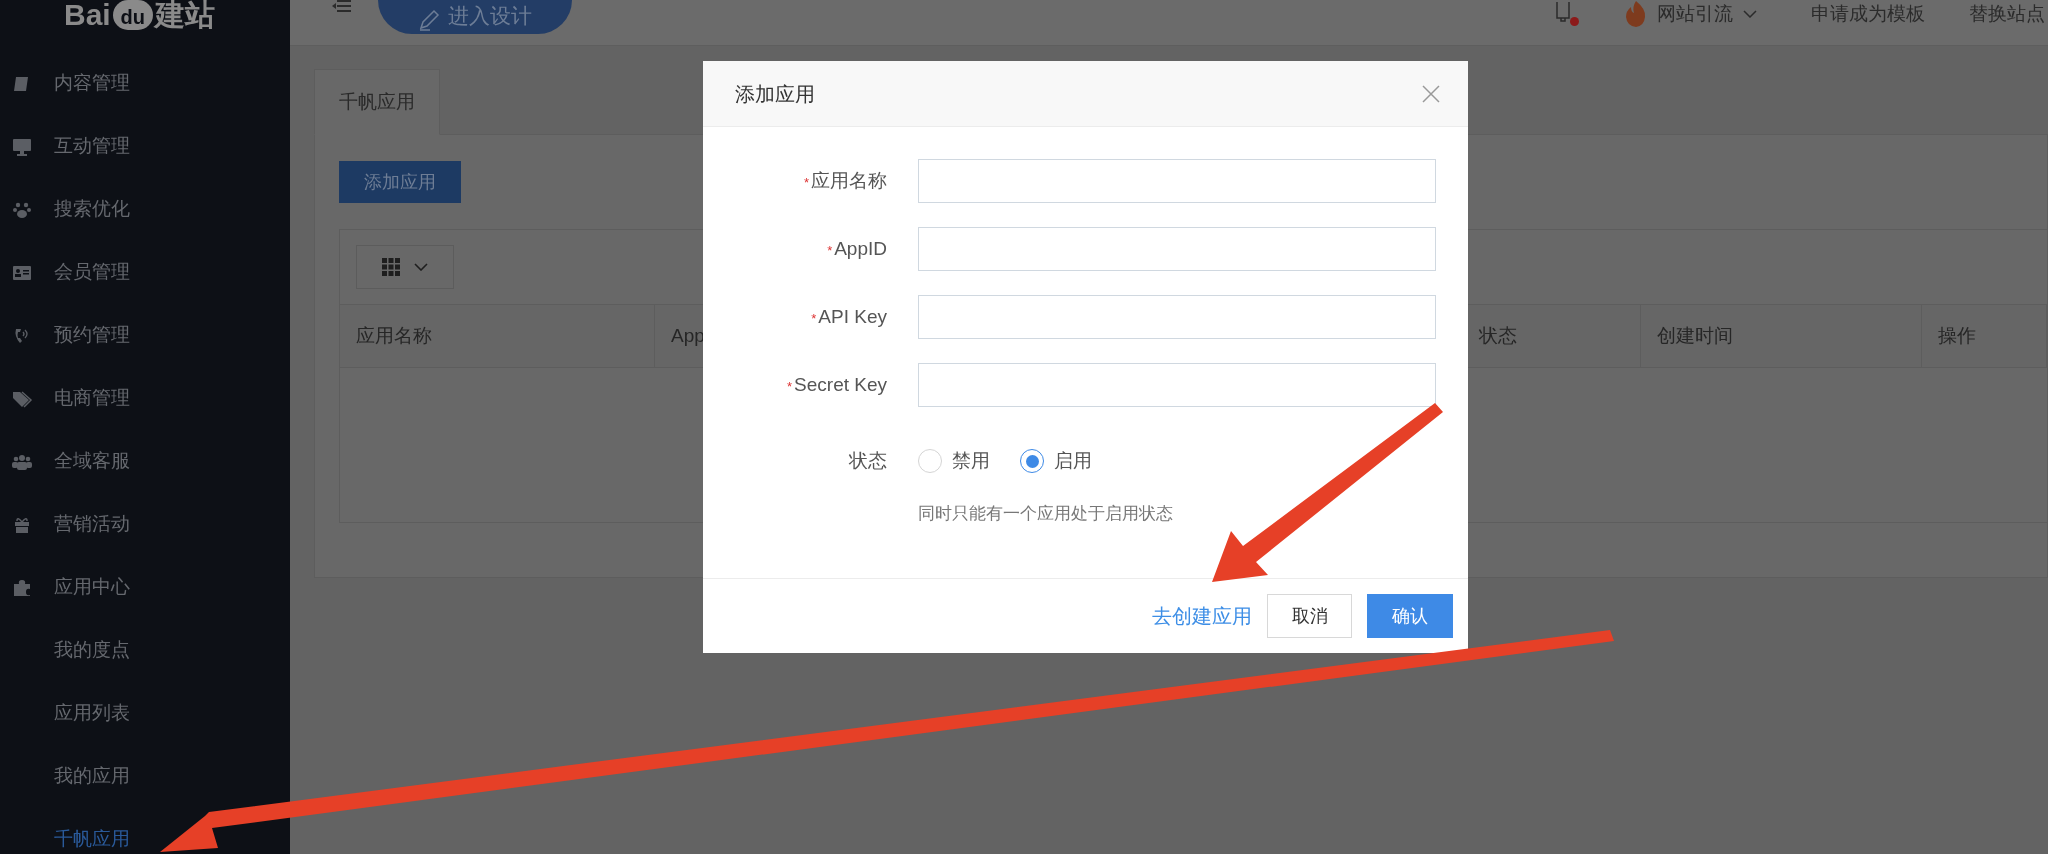 Image resolution: width=2048 pixels, height=854 pixels. What do you see at coordinates (145, 461) in the screenshot?
I see `menu-item: 全域客服` at bounding box center [145, 461].